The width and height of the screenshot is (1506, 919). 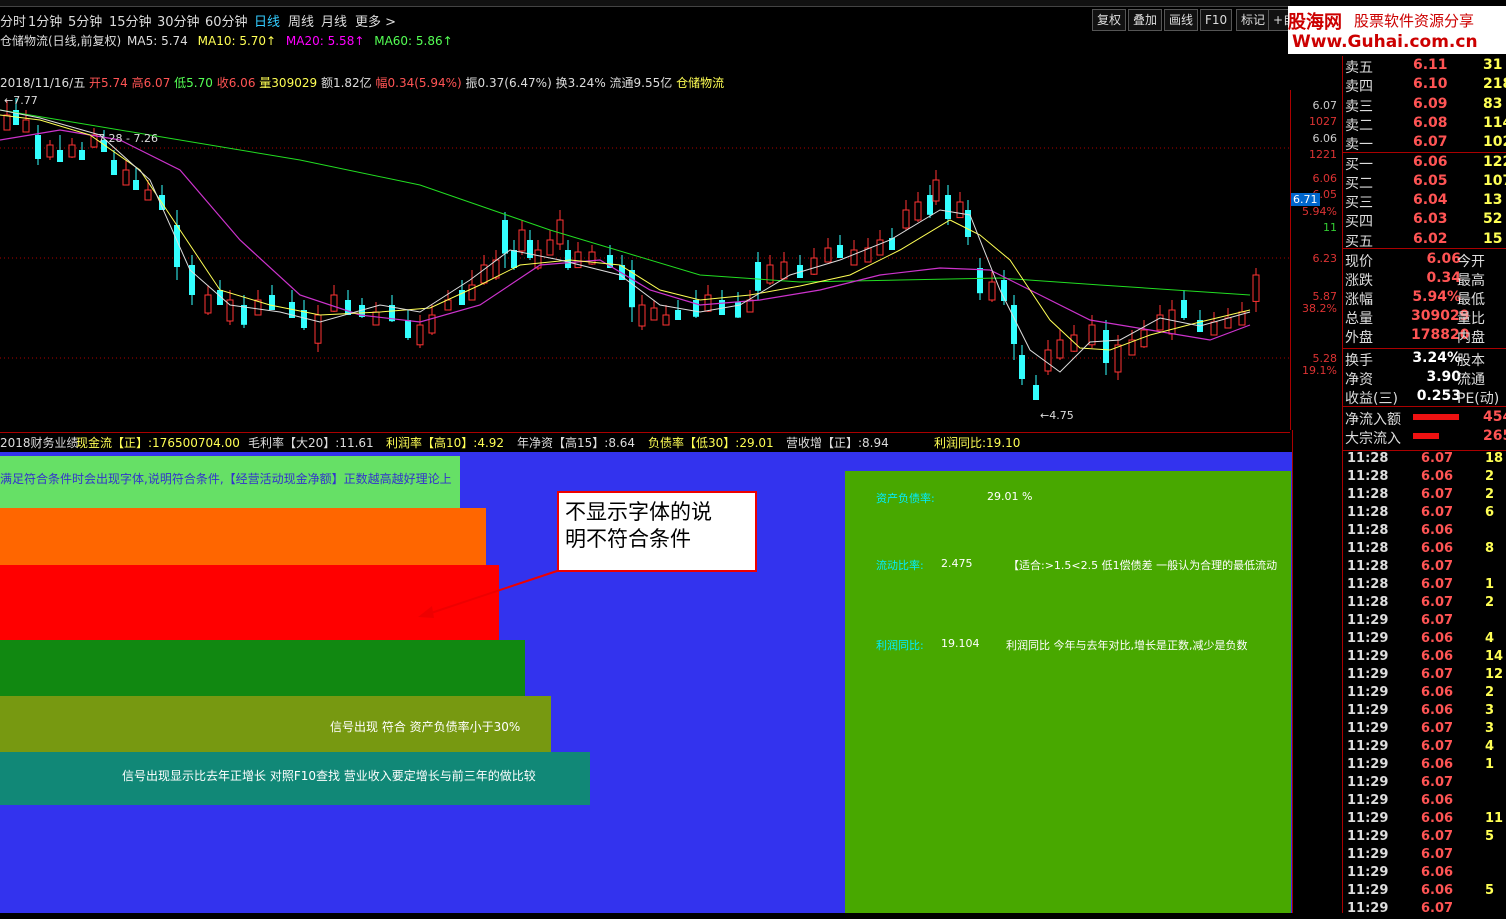 I want to click on tick-row: 11:29 6.06 1, so click(x=1424, y=766).